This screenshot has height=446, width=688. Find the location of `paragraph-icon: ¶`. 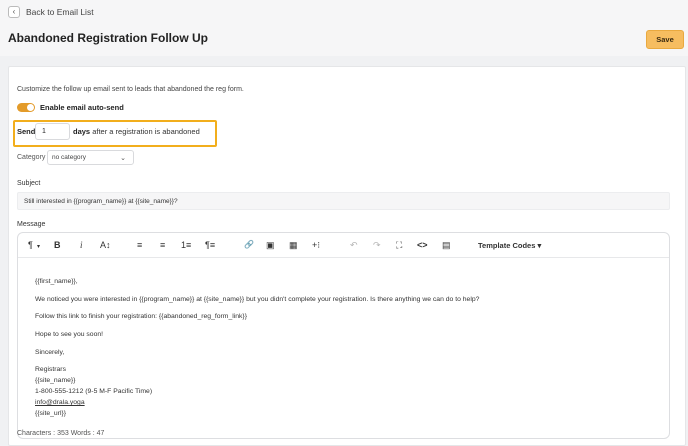

paragraph-icon: ¶ is located at coordinates (30, 245).